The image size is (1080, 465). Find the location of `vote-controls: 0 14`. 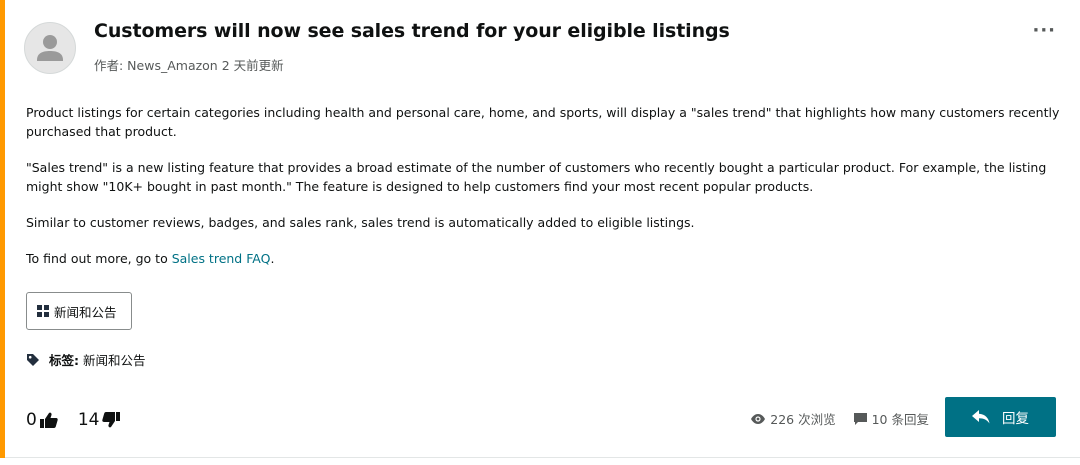

vote-controls: 0 14 is located at coordinates (73, 420).